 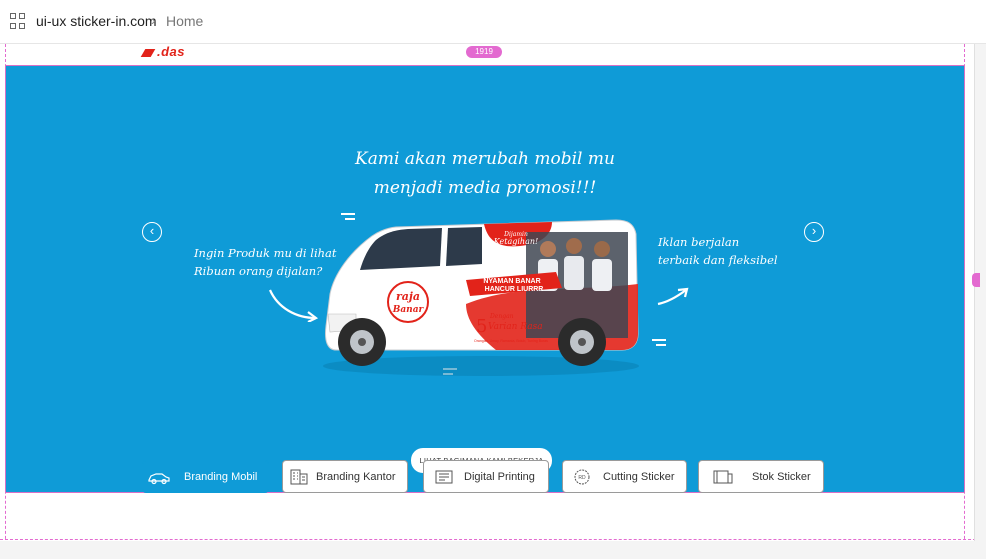 What do you see at coordinates (723, 477) in the screenshot?
I see `stock-box-icon` at bounding box center [723, 477].